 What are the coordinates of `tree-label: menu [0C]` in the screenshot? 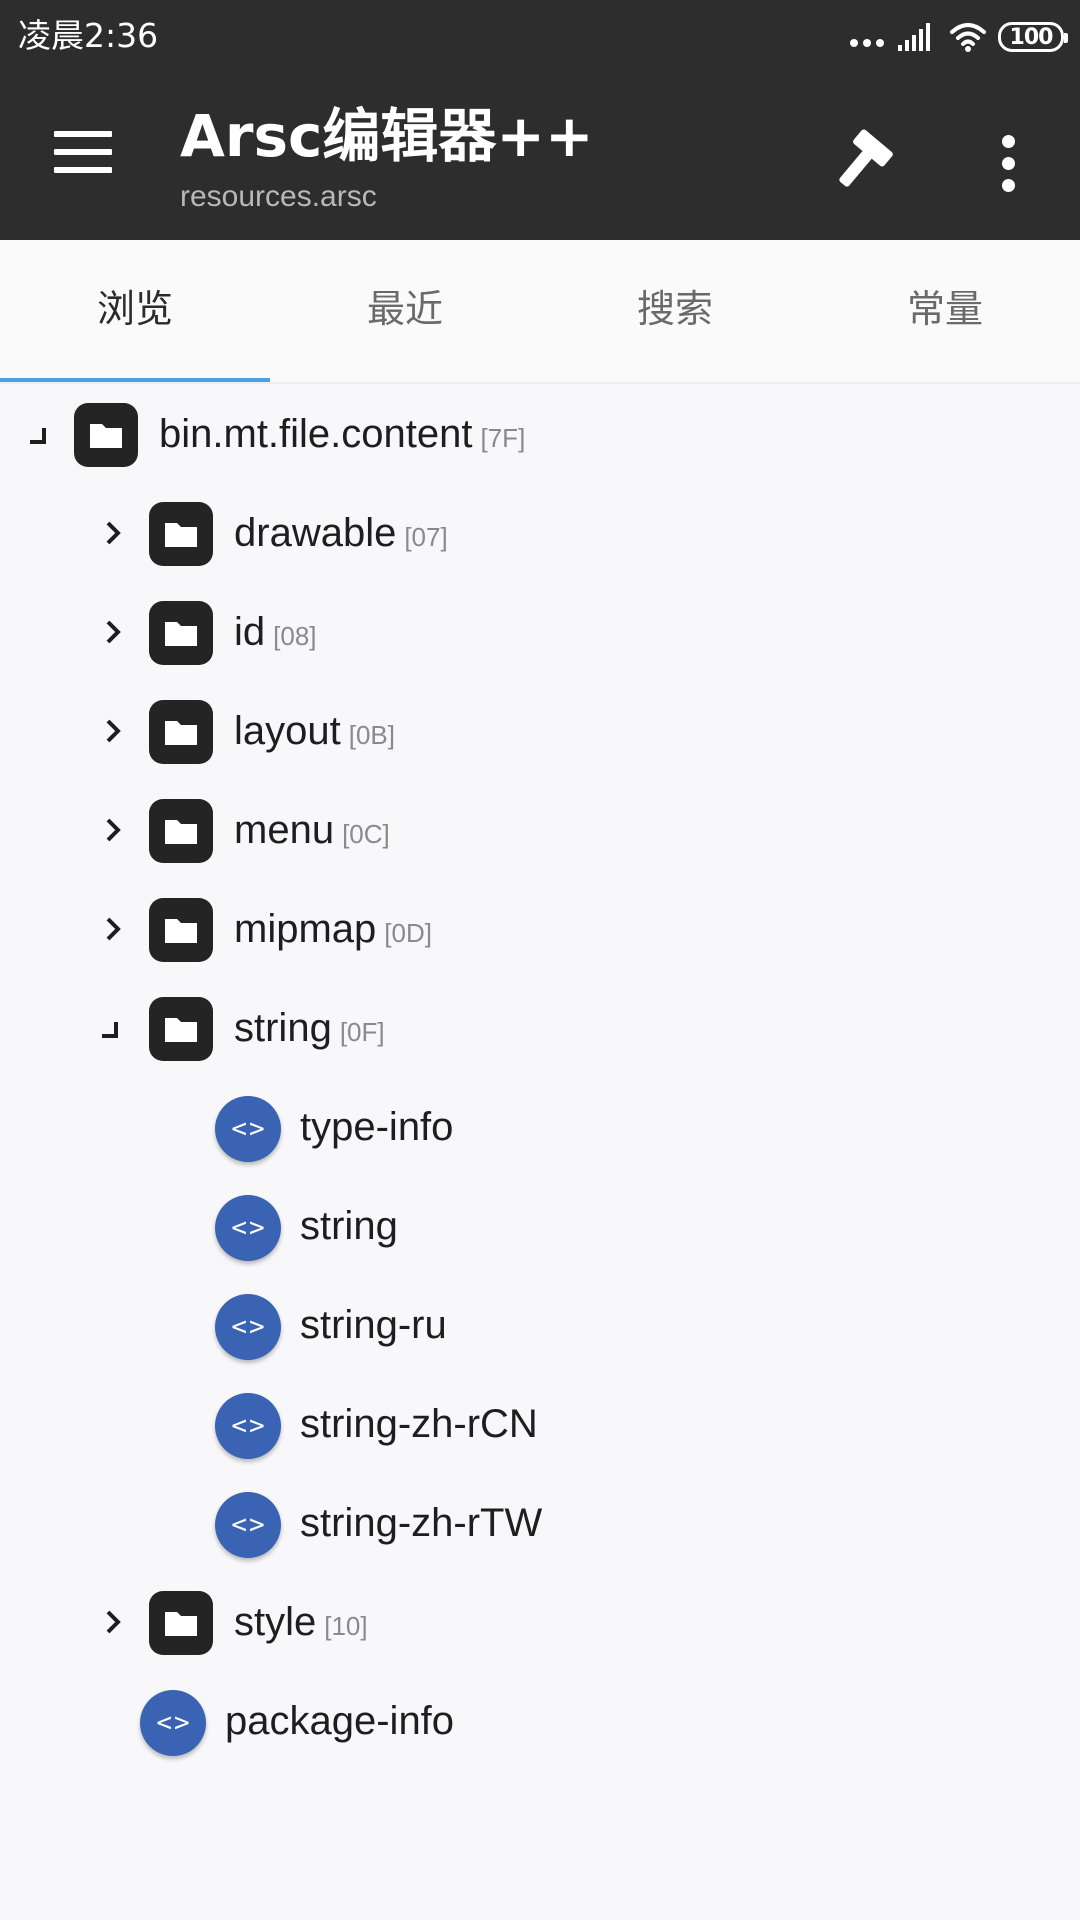 It's located at (312, 830).